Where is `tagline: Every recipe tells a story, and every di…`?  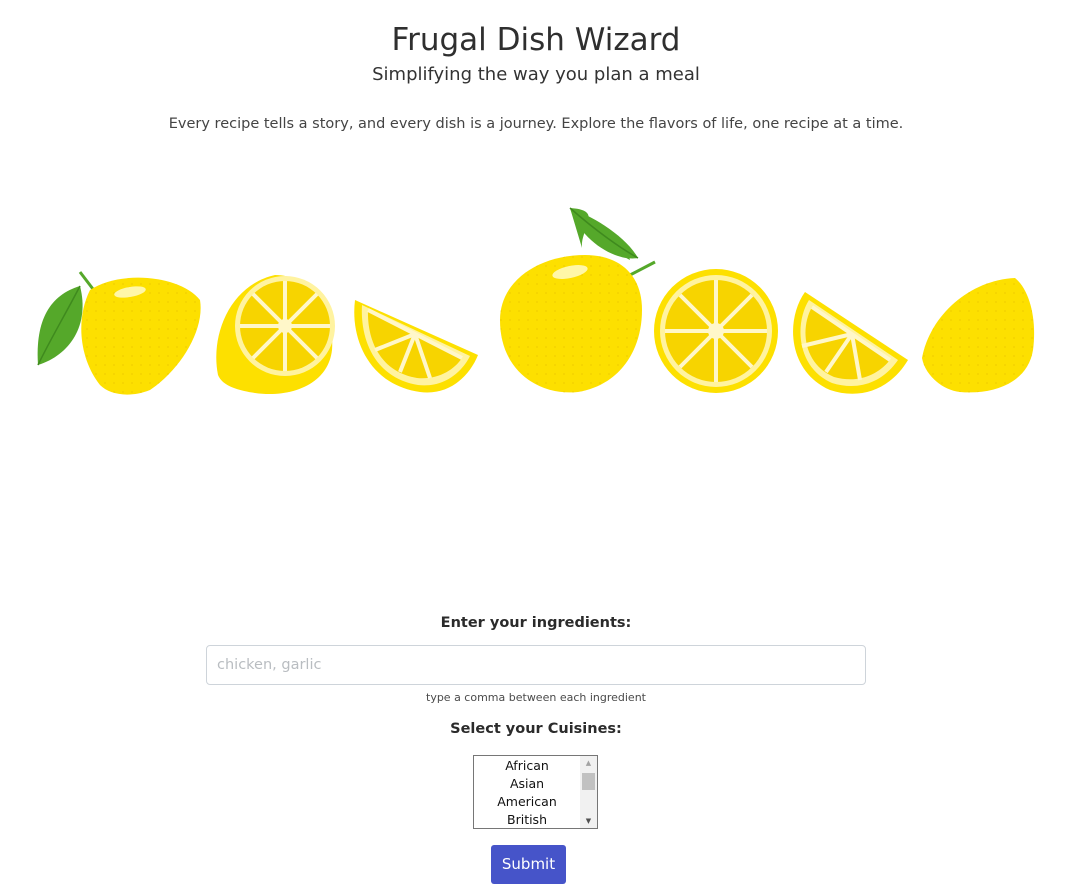
tagline: Every recipe tells a story, and every di… is located at coordinates (536, 124).